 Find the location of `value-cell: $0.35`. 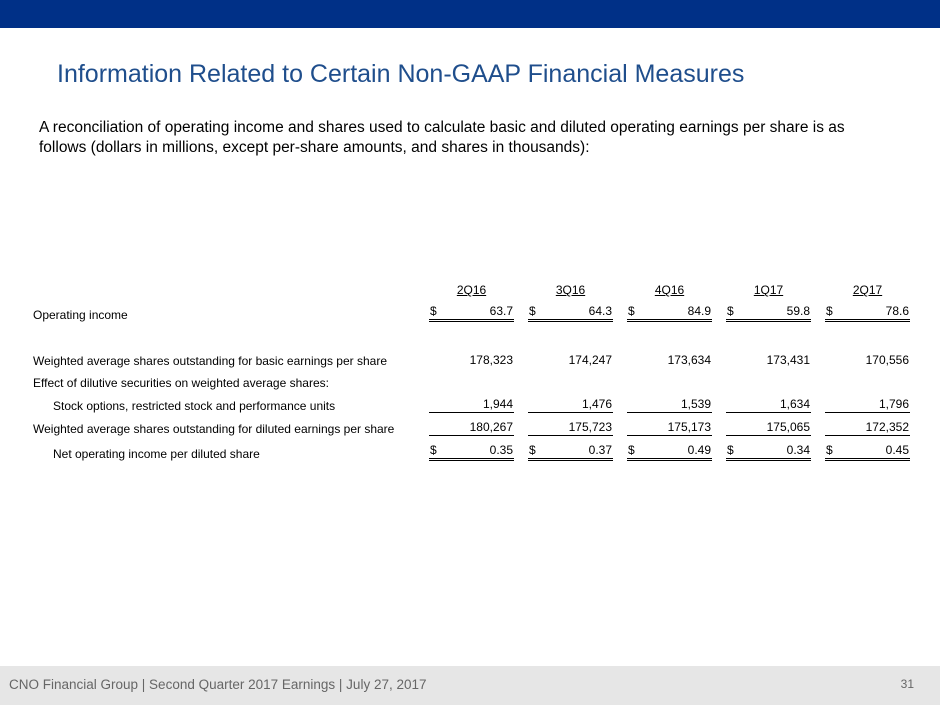

value-cell: $0.35 is located at coordinates (471, 448).